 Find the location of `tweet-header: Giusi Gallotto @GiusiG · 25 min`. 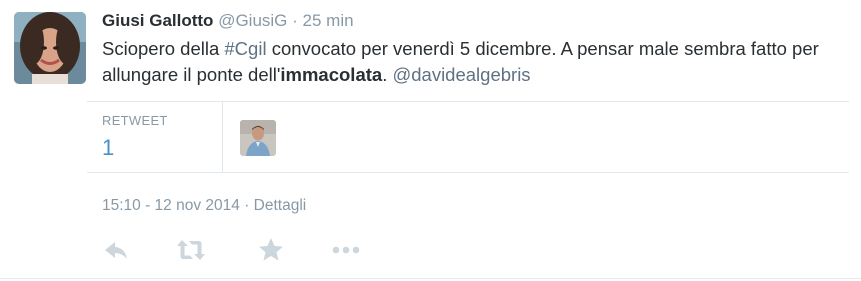

tweet-header: Giusi Gallotto @GiusiG · 25 min is located at coordinates (228, 21).